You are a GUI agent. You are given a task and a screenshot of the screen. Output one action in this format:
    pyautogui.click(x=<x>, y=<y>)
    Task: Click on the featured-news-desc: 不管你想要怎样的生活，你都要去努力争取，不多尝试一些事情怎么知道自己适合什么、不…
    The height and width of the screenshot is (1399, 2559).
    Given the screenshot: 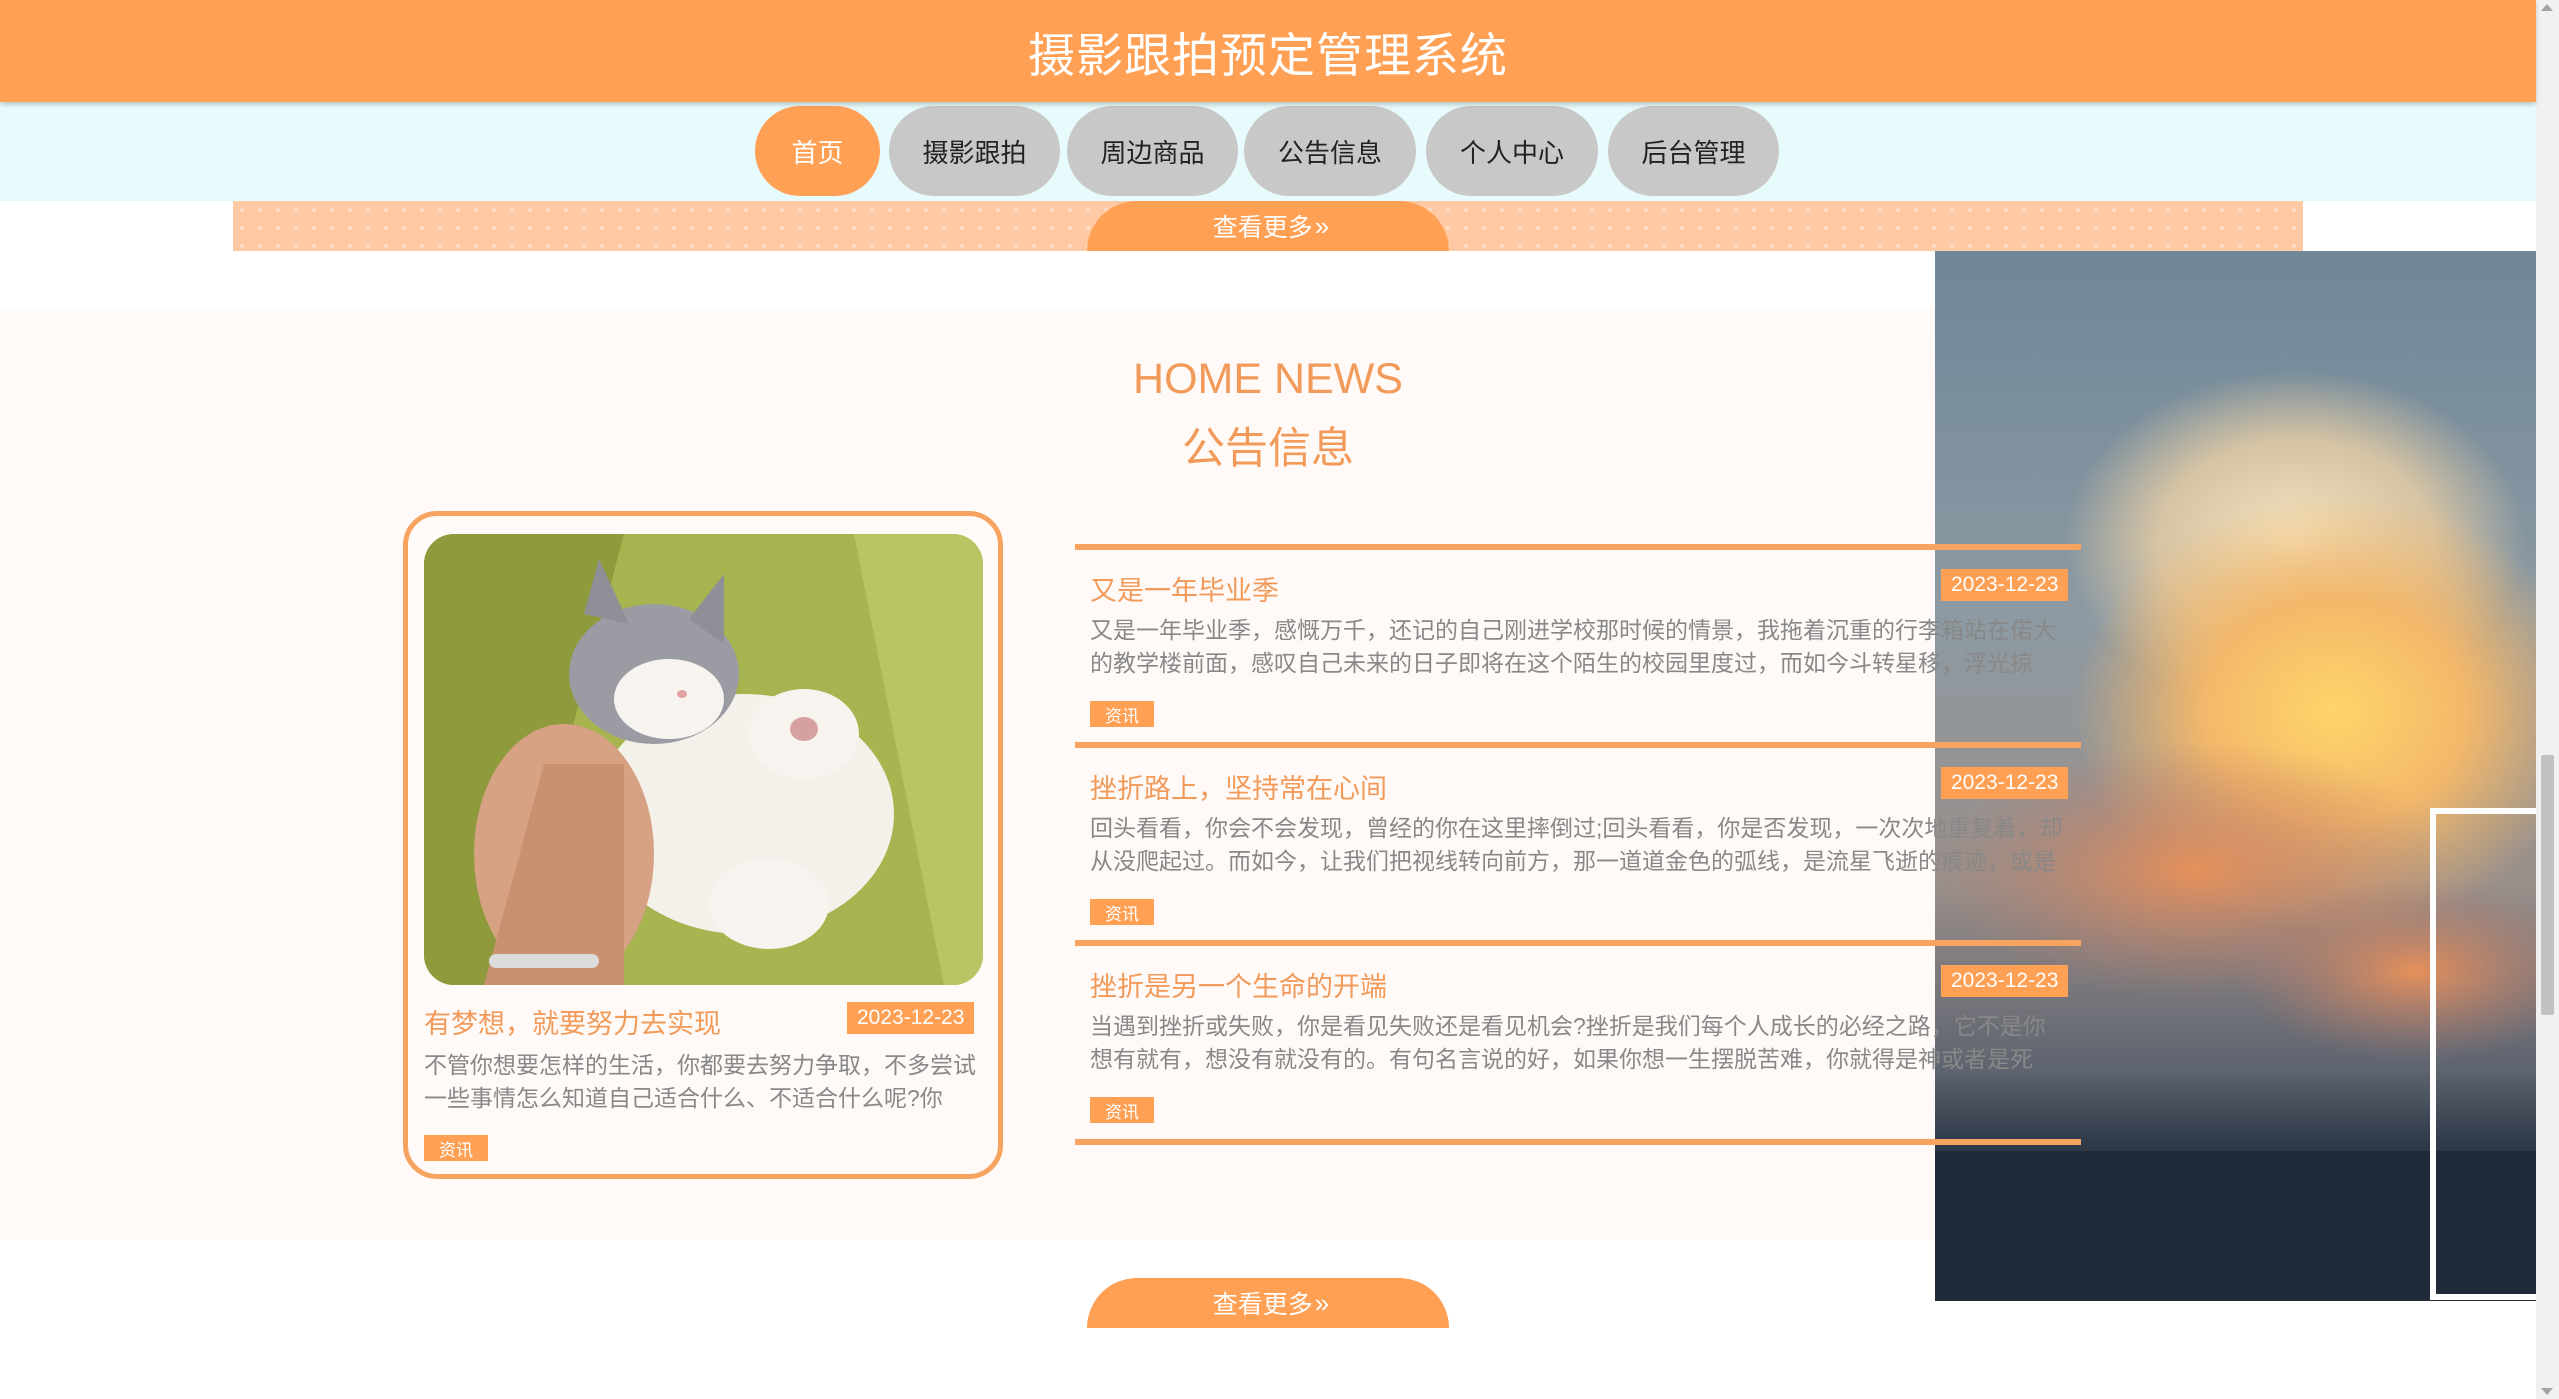 What is the action you would take?
    pyautogui.click(x=700, y=1081)
    